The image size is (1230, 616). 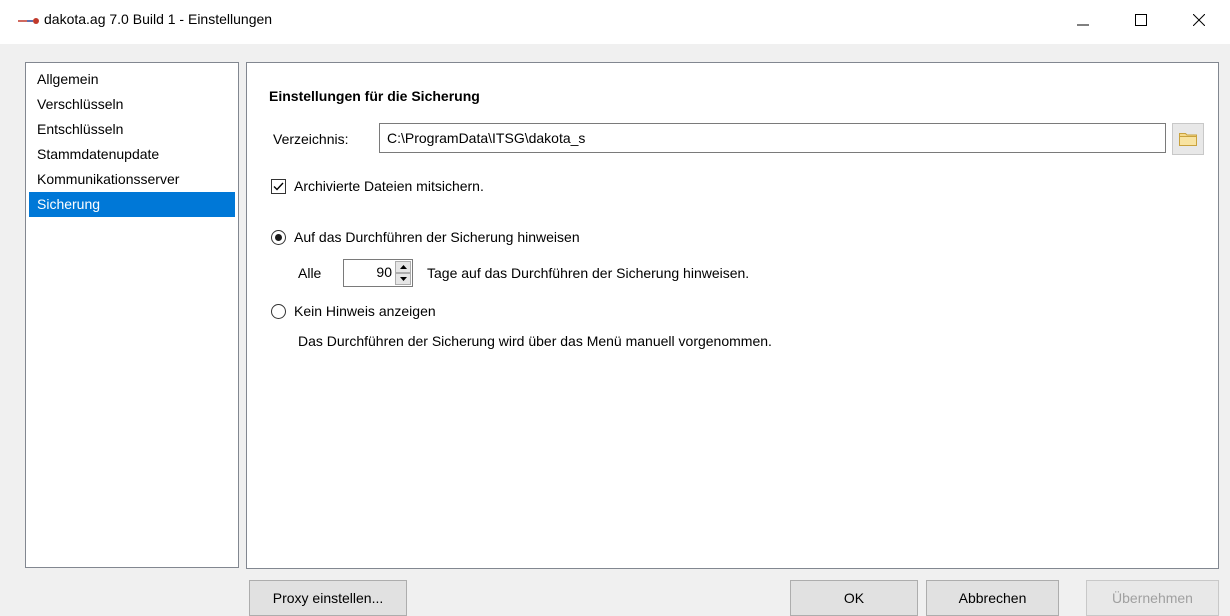 I want to click on close-button, so click(x=1199, y=20).